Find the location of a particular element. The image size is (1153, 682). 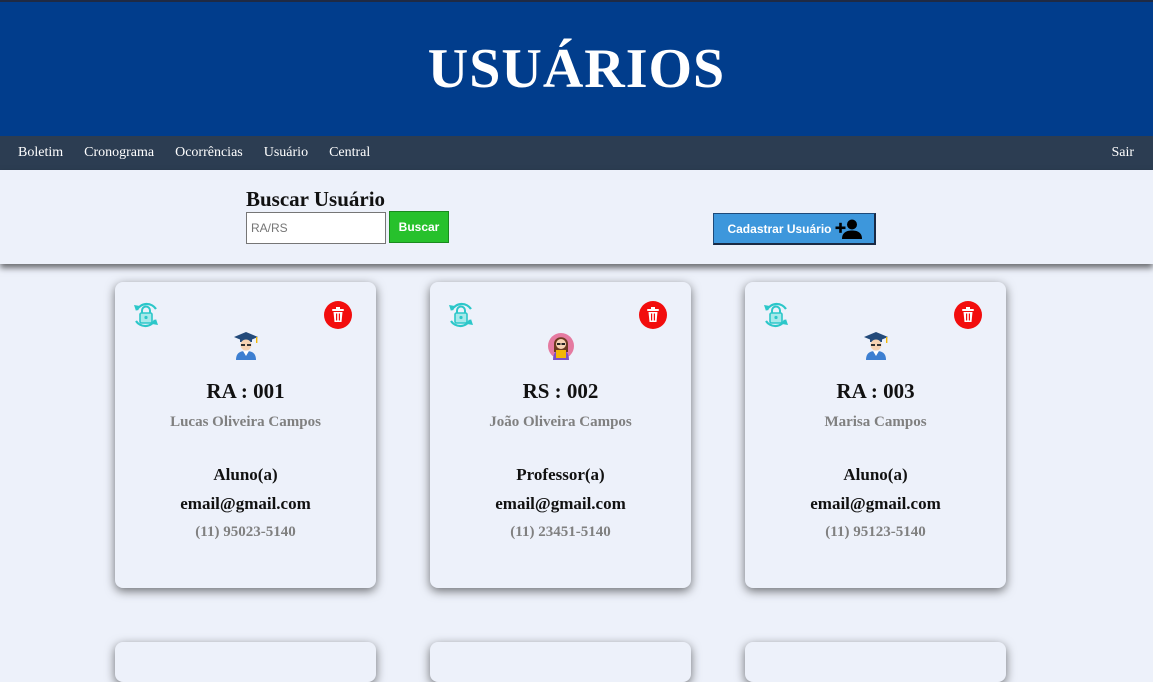

user-id: RA : 003 is located at coordinates (875, 391).